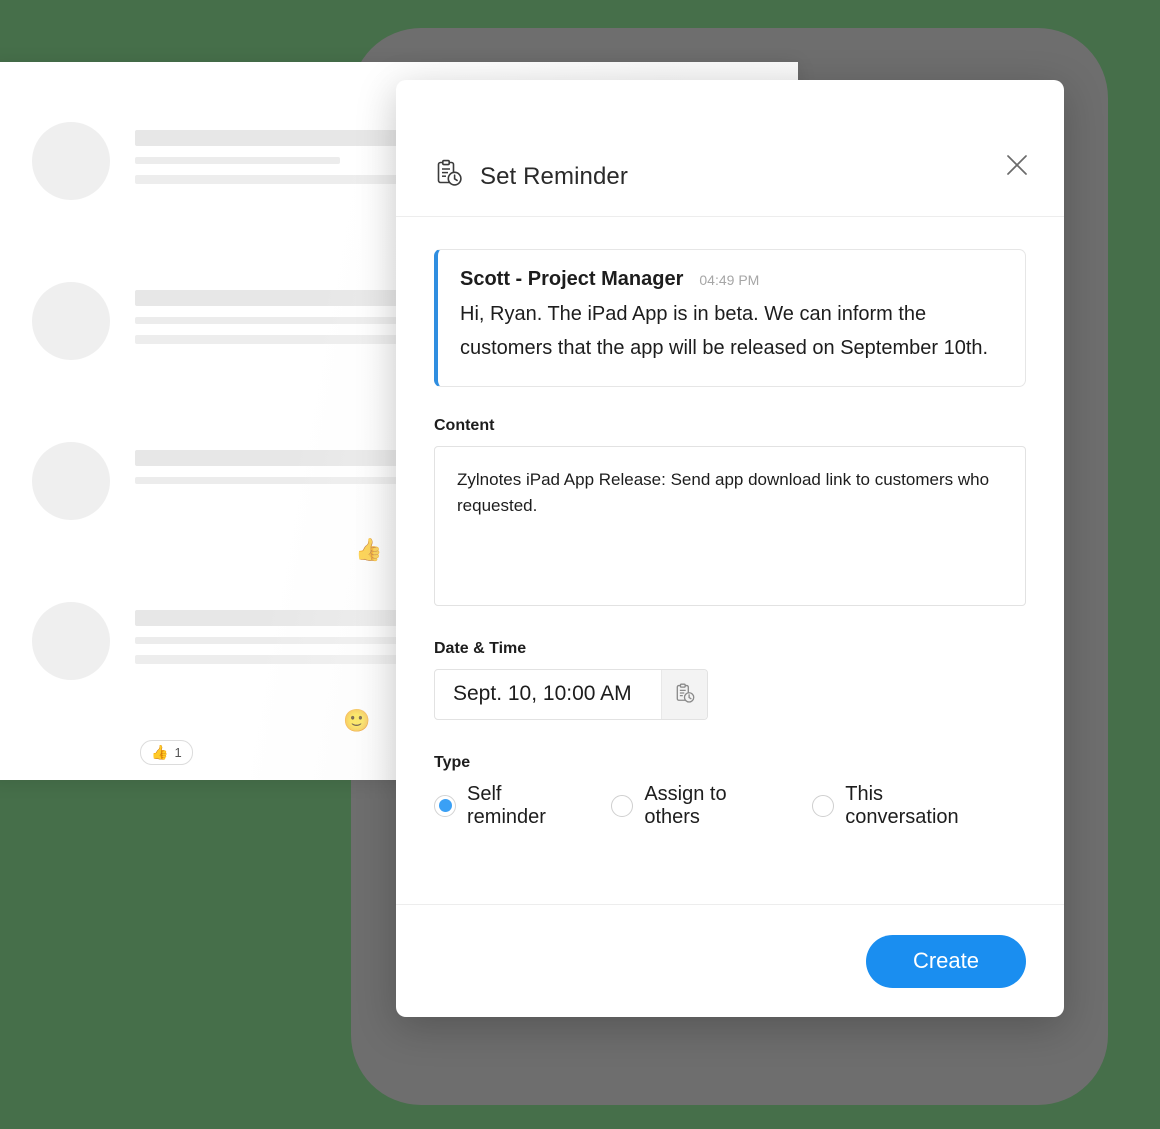 Image resolution: width=1160 pixels, height=1129 pixels. I want to click on datetime-picker-button, so click(684, 694).